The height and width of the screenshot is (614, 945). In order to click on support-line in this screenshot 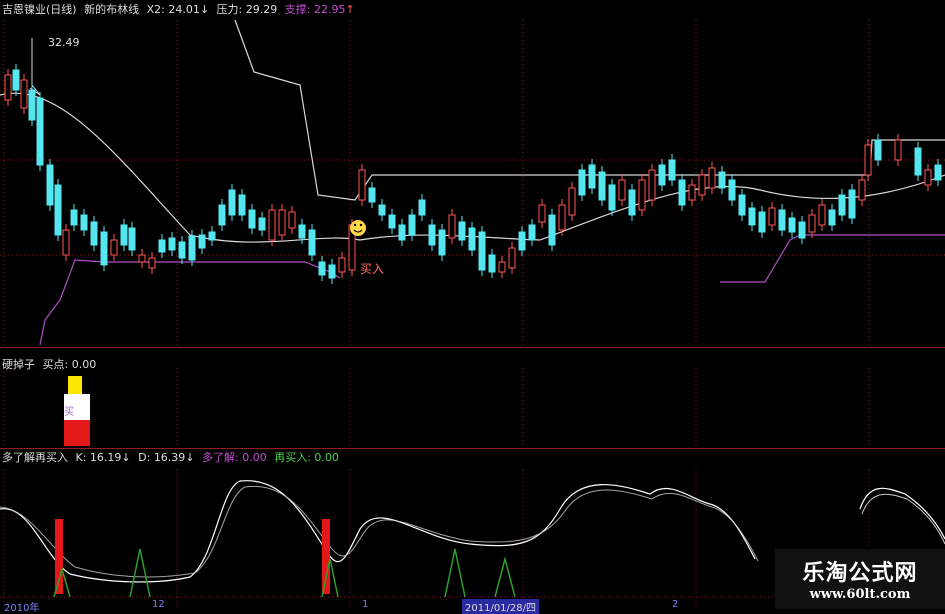, I will do `click(190, 302)`.